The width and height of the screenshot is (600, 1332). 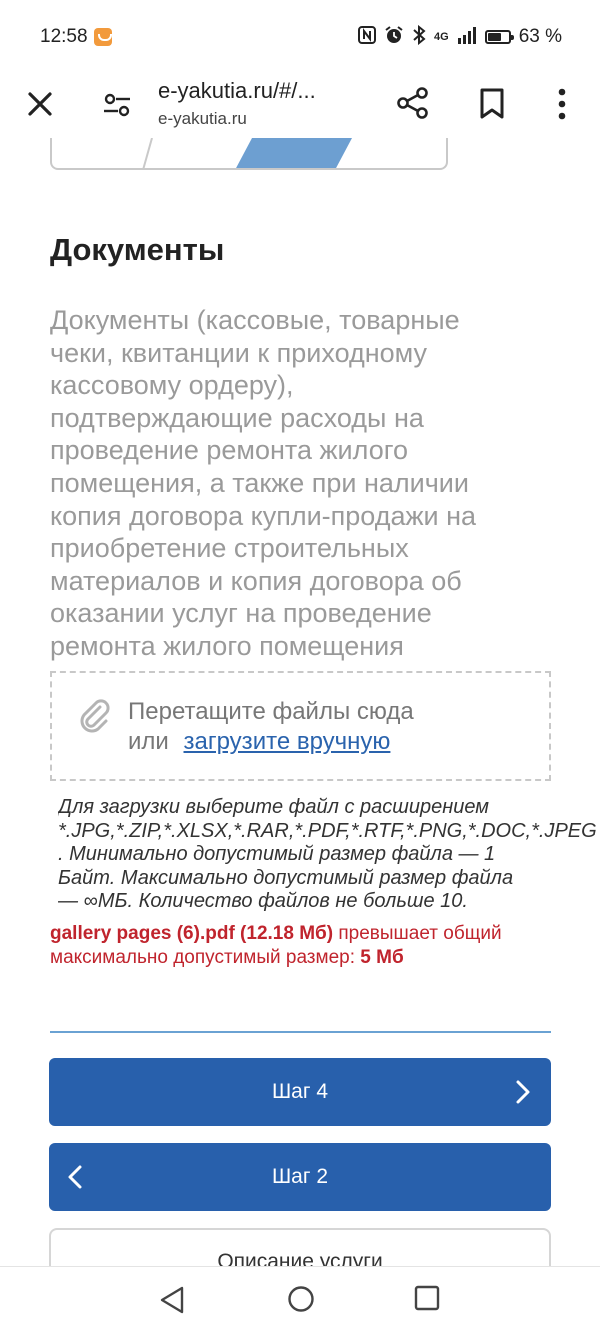 I want to click on error-limit: 5 Мб, so click(x=382, y=957).